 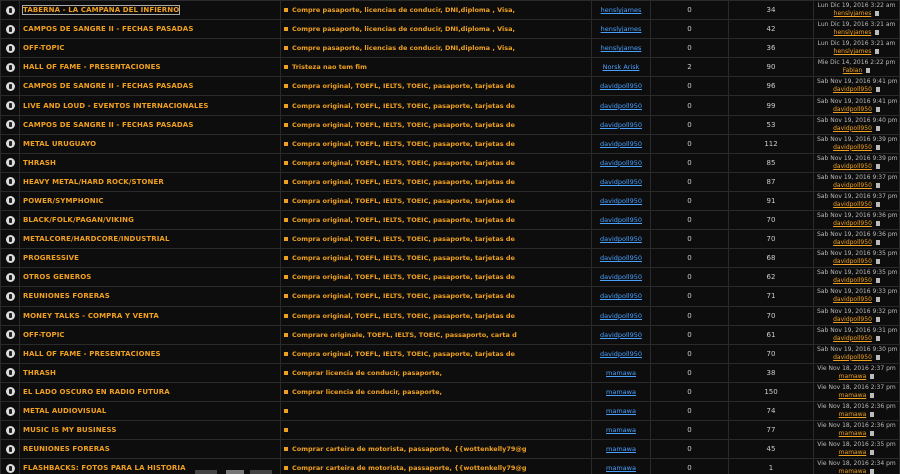 I want to click on forum-link: BLACK/FOLK/PAGAN/VIKING, so click(x=78, y=220).